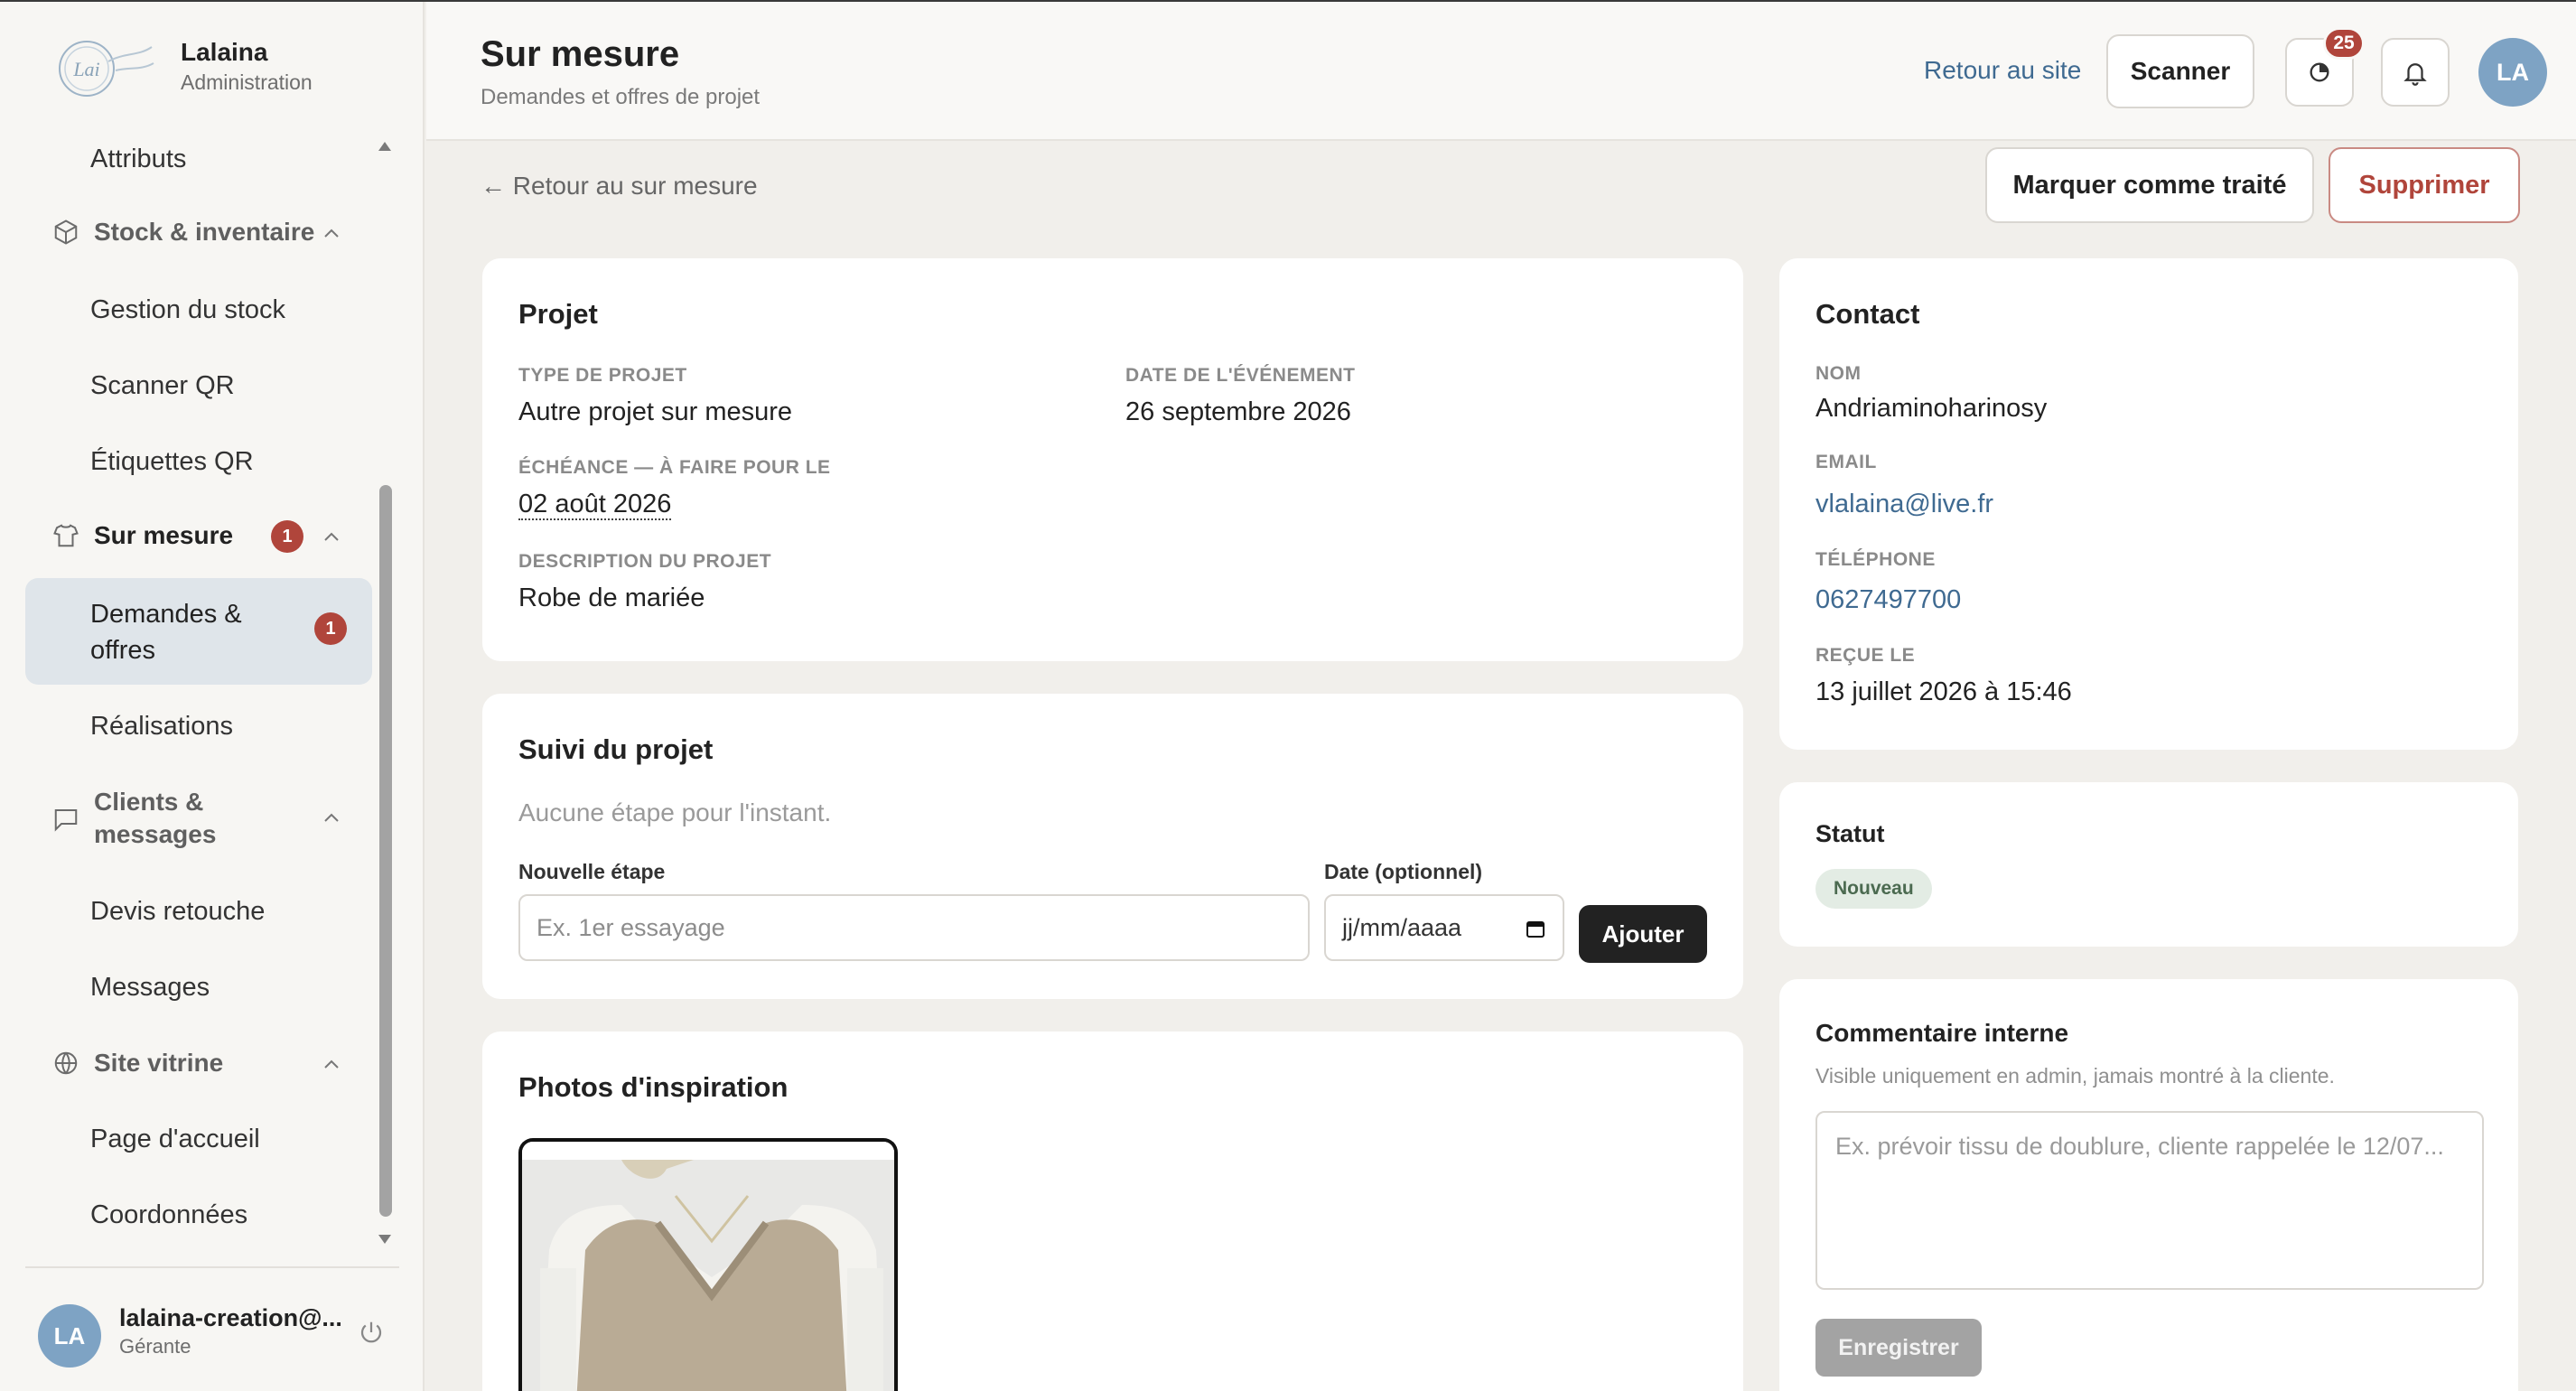  What do you see at coordinates (385, 146) in the screenshot?
I see `scroll-up-icon` at bounding box center [385, 146].